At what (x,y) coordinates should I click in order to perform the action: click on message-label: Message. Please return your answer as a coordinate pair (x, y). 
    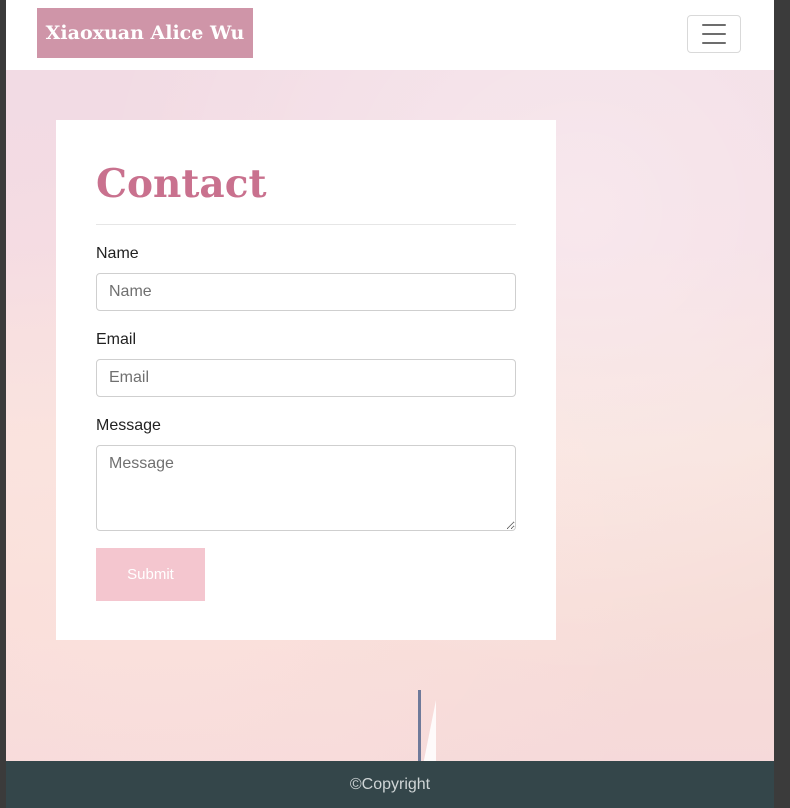
    Looking at the image, I should click on (128, 425).